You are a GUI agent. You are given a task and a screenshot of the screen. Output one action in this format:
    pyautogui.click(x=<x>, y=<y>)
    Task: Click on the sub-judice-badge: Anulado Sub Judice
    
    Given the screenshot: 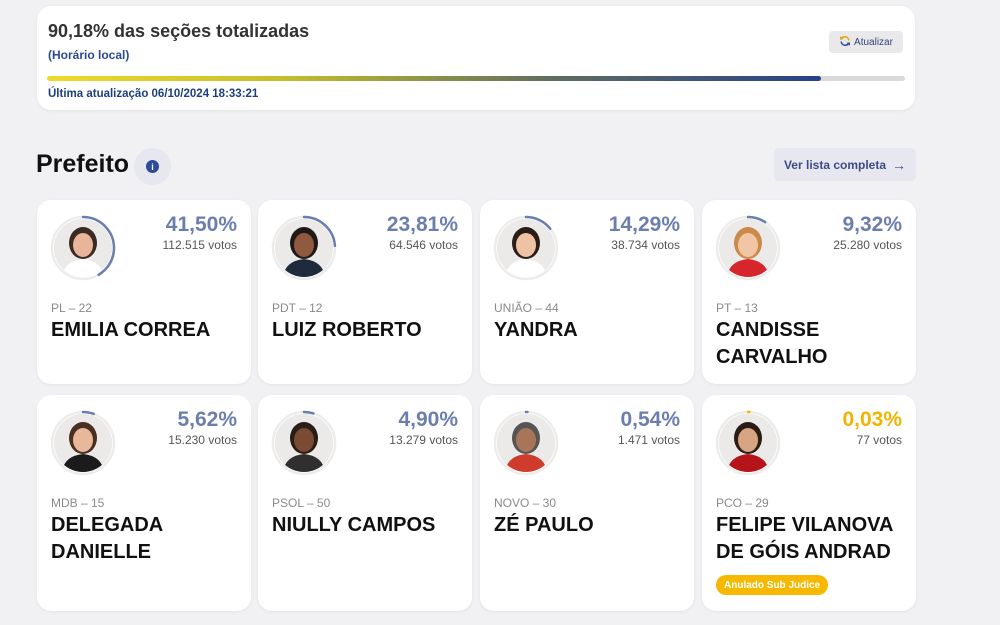 What is the action you would take?
    pyautogui.click(x=772, y=585)
    